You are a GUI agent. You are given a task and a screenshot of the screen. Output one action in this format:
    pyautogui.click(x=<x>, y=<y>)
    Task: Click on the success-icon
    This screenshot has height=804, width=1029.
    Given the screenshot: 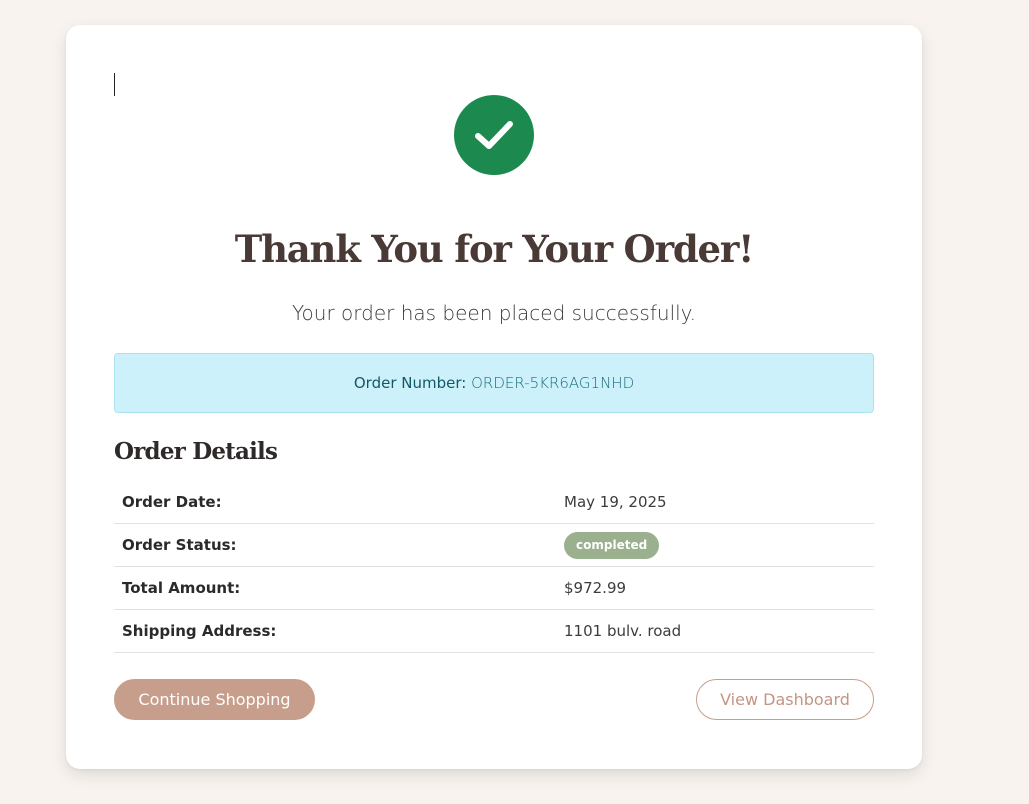 What is the action you would take?
    pyautogui.click(x=494, y=135)
    